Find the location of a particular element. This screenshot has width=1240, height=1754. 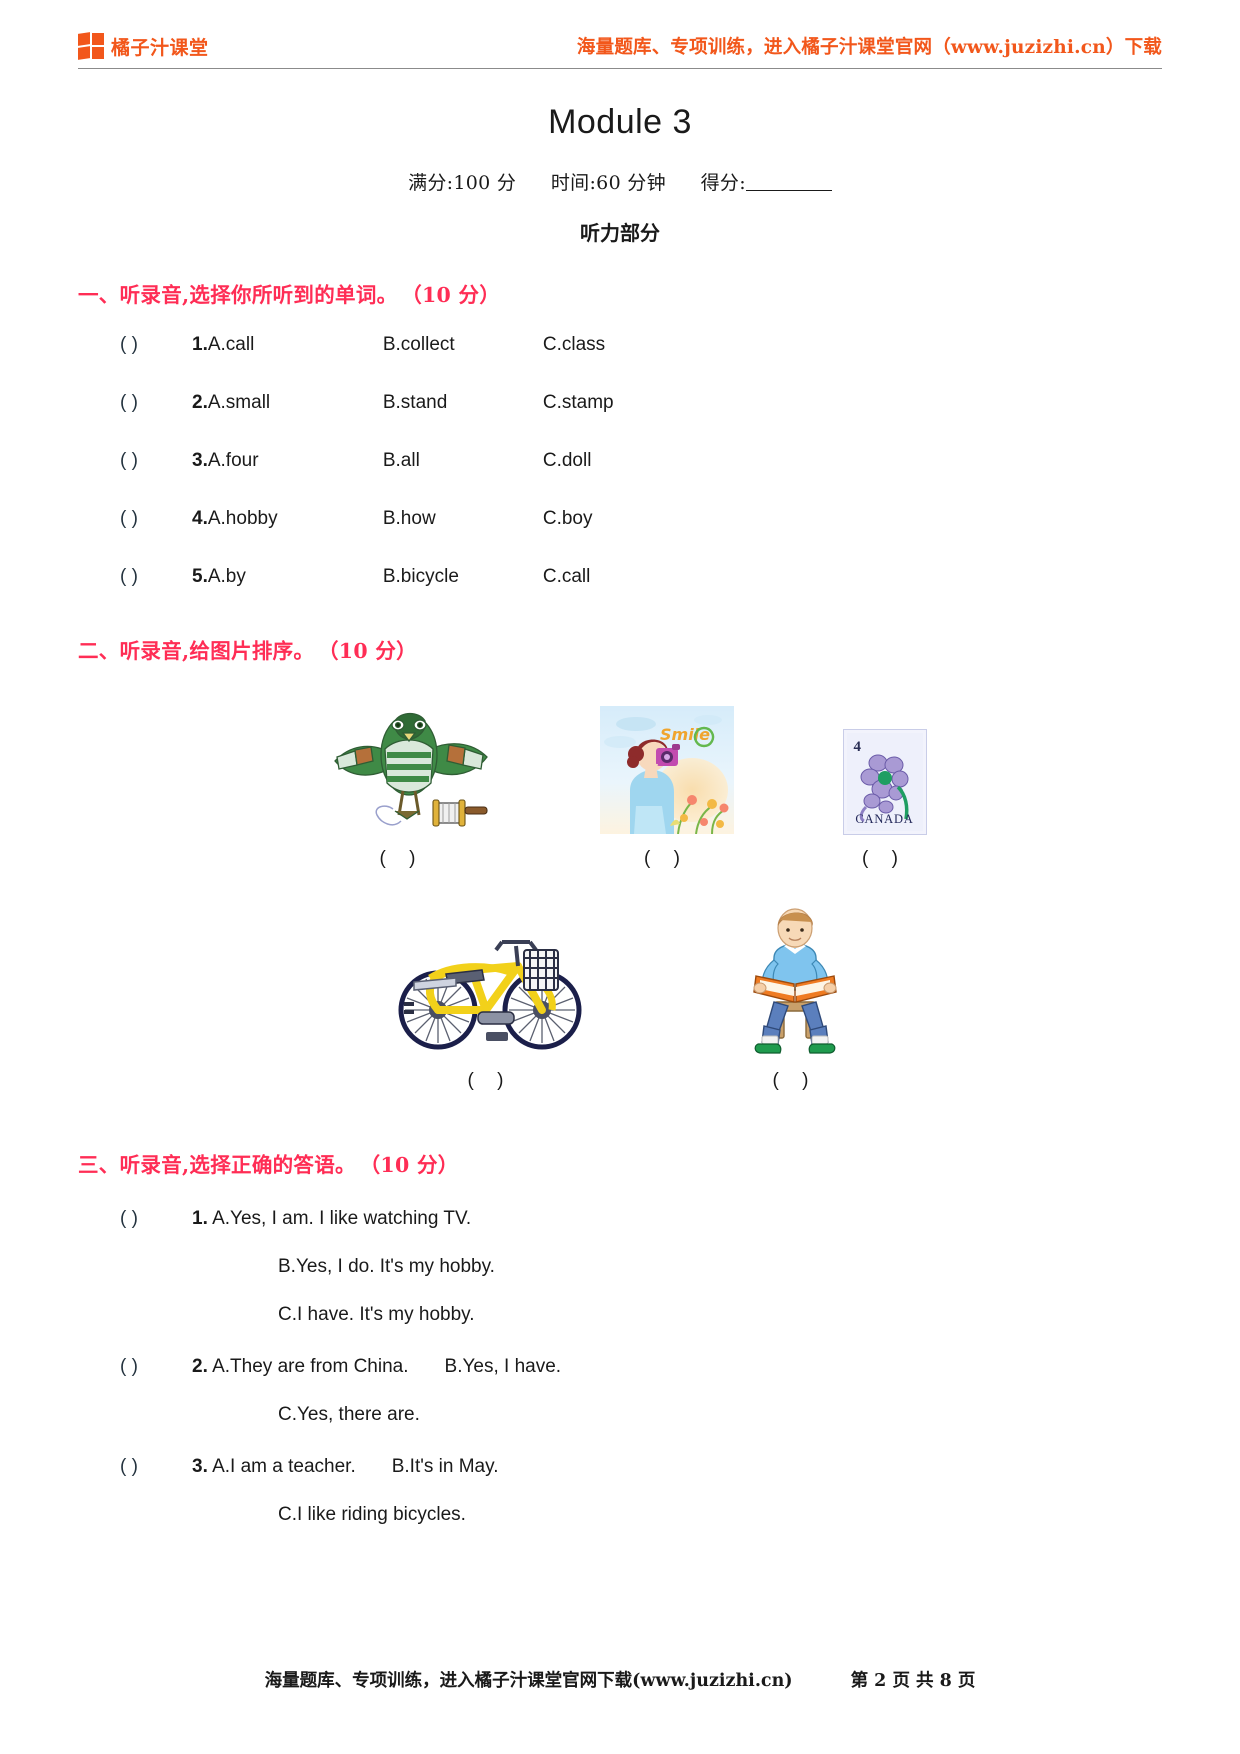

header-promo-text: 海量题库、专项训练，进入橘子汁课堂官网（www.juzizhi.cn）下载 is located at coordinates (869, 47).